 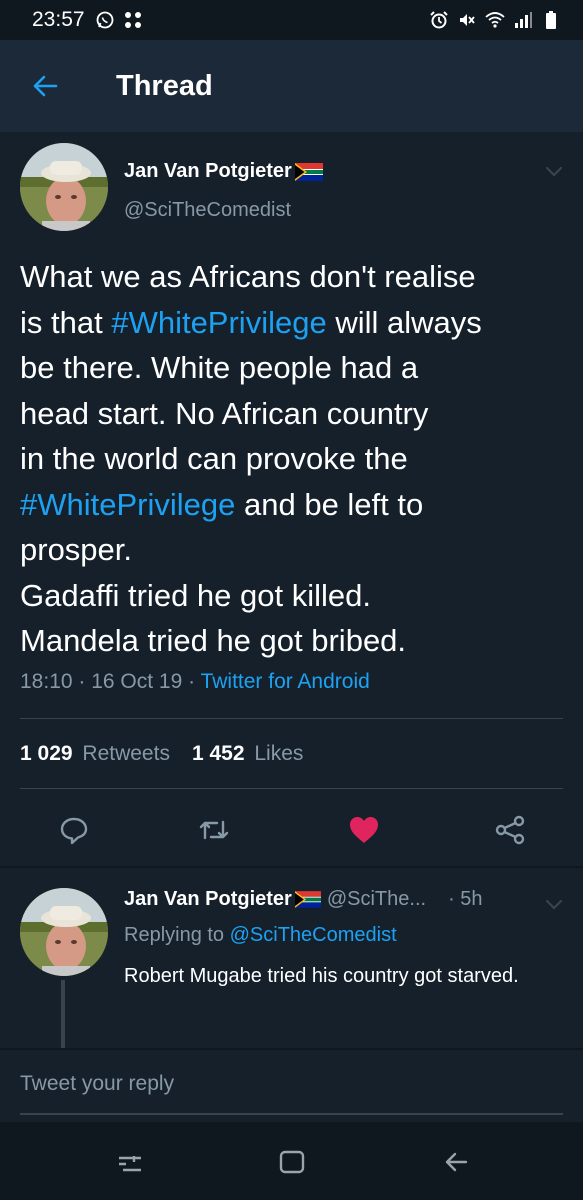 I want to click on mute-icon, so click(x=467, y=20).